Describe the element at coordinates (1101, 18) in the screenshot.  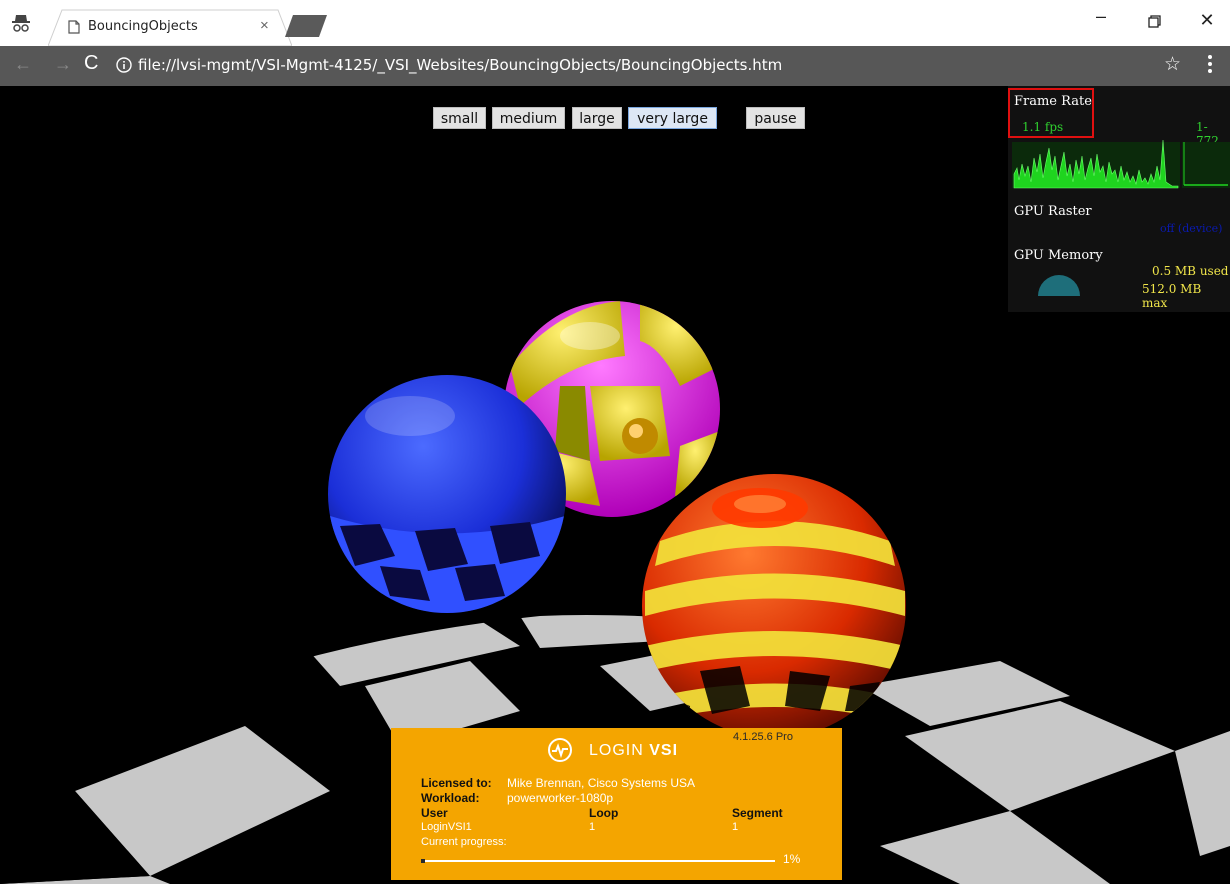
I see `minimize-button: –` at that location.